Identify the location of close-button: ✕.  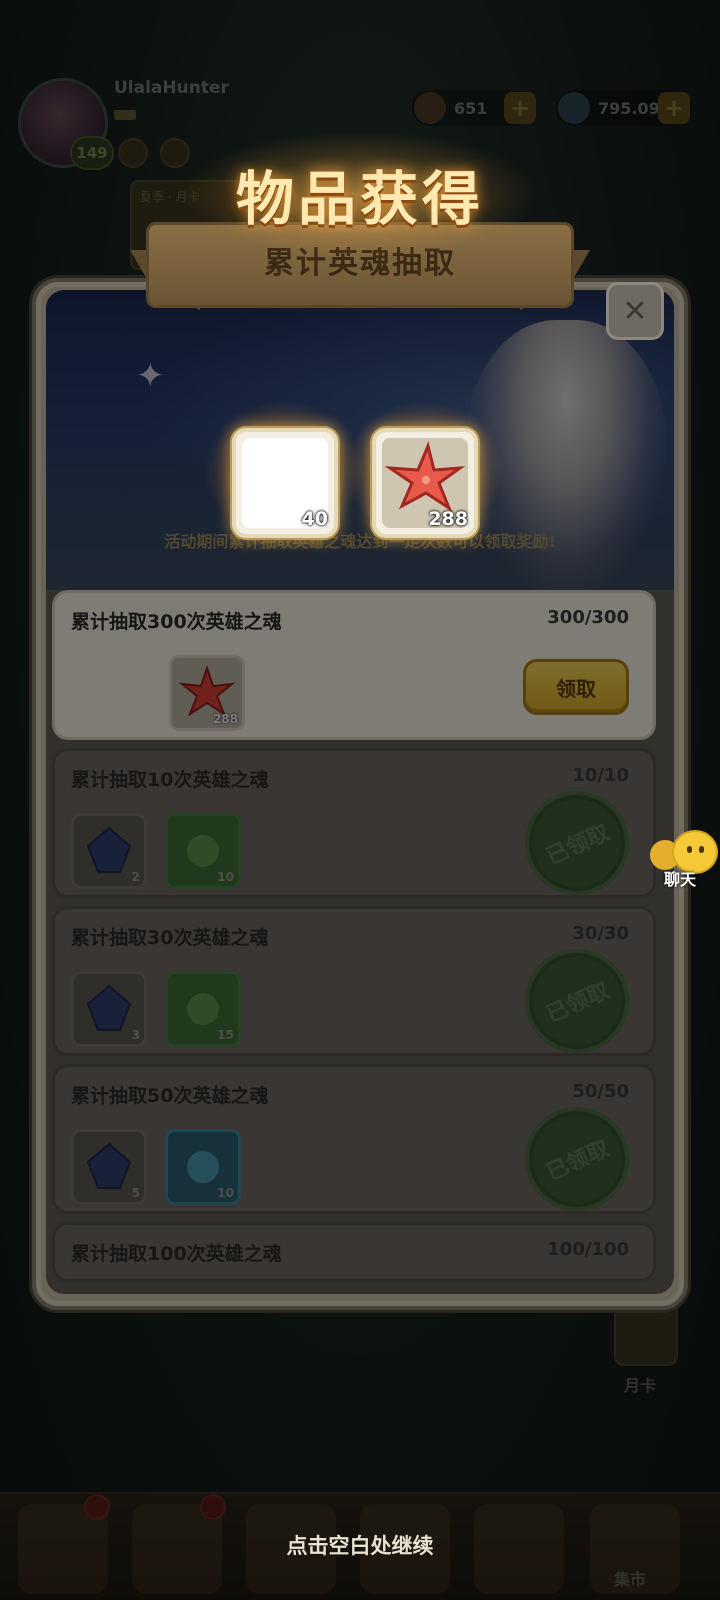
(635, 311).